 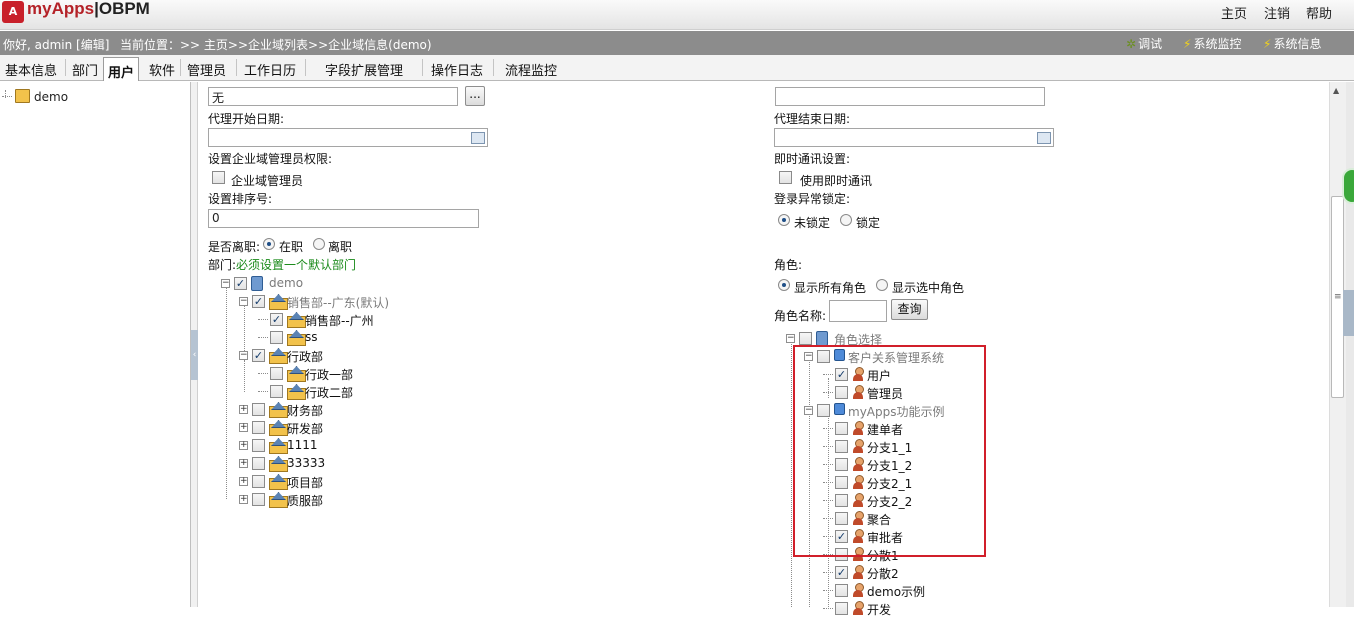 What do you see at coordinates (879, 609) in the screenshot?
I see `tree-item-label: 开发` at bounding box center [879, 609].